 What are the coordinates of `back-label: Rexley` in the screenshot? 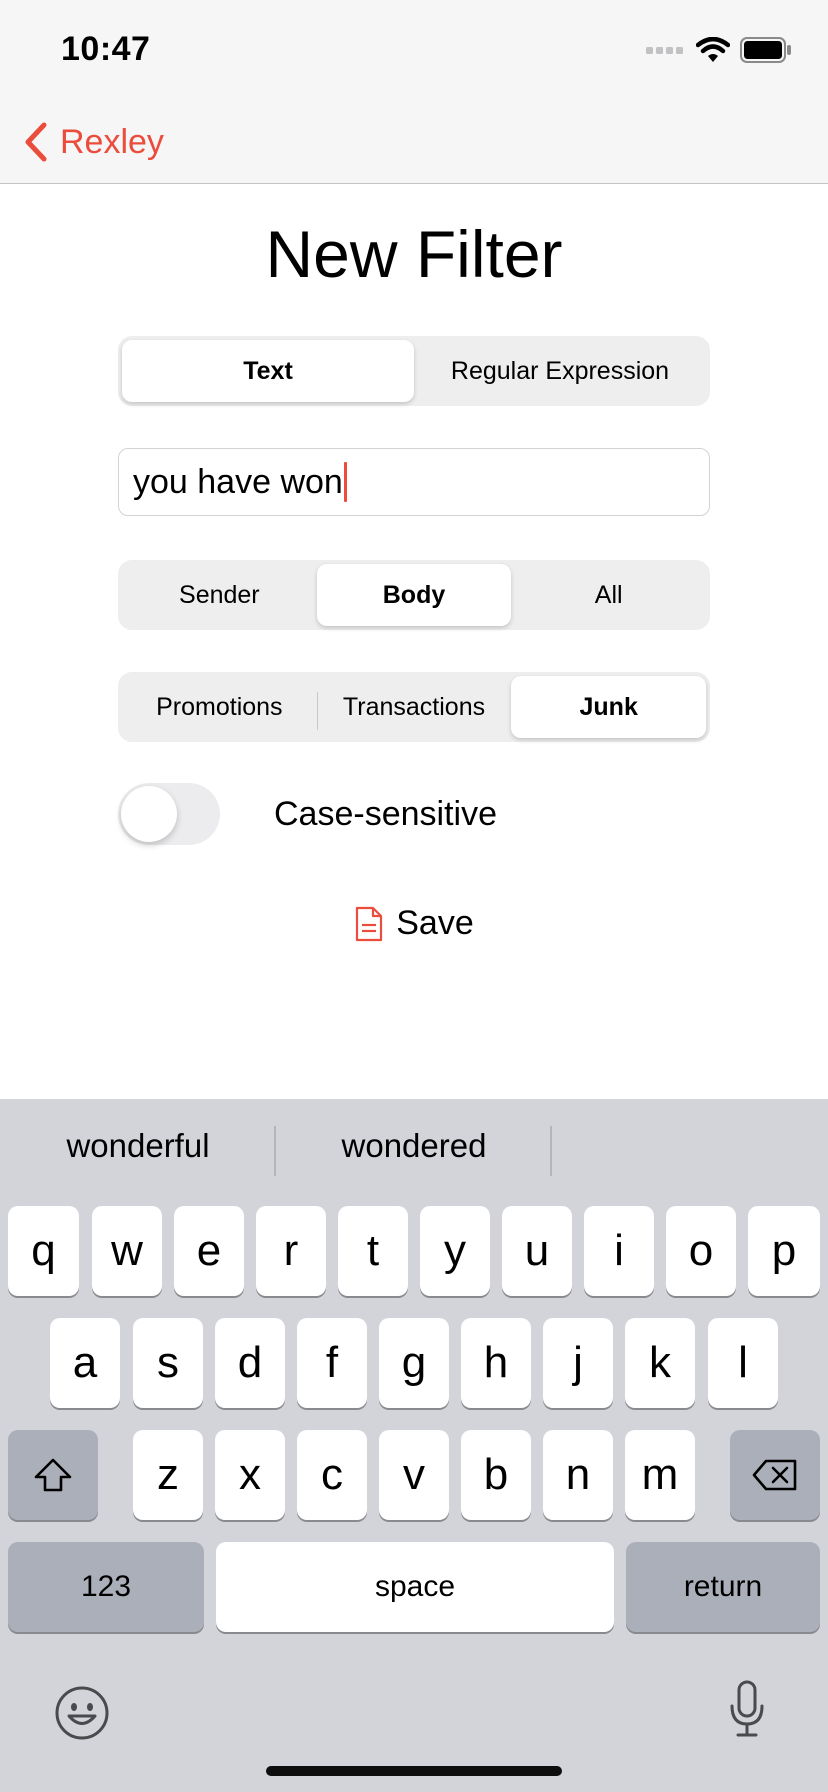 It's located at (112, 141).